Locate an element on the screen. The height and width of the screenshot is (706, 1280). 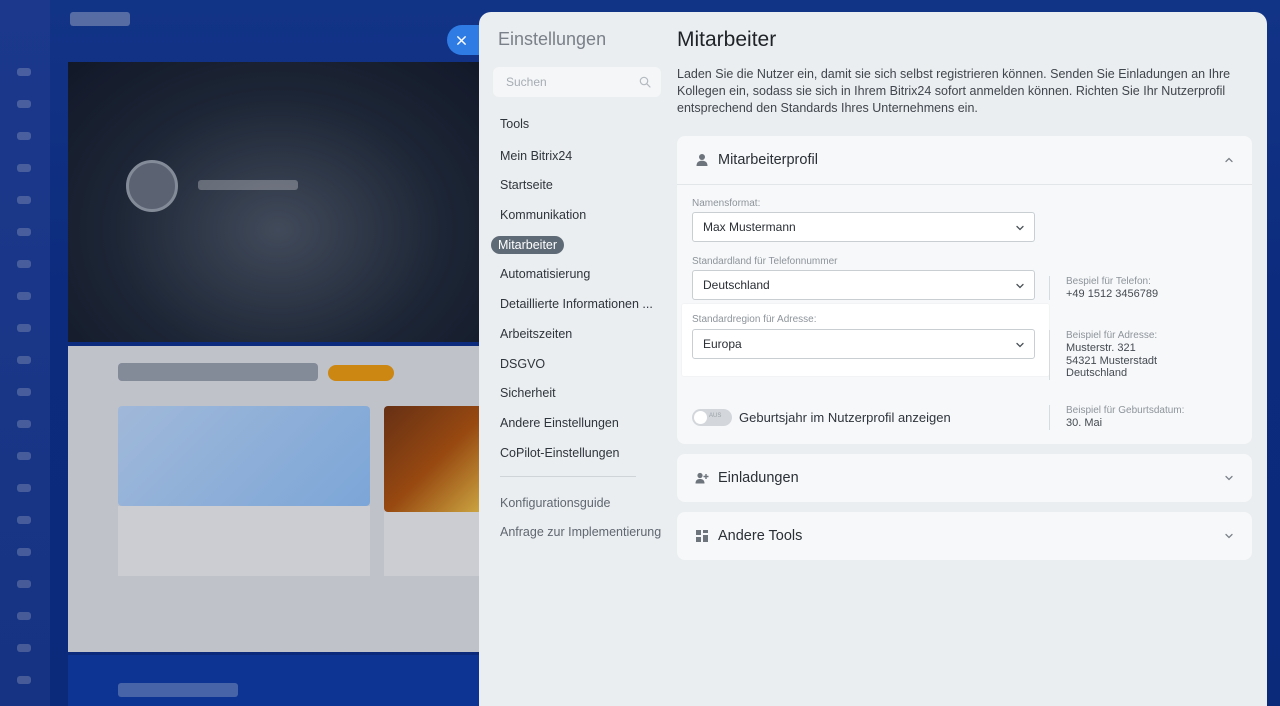
section-title: Einladungen is located at coordinates (758, 478).